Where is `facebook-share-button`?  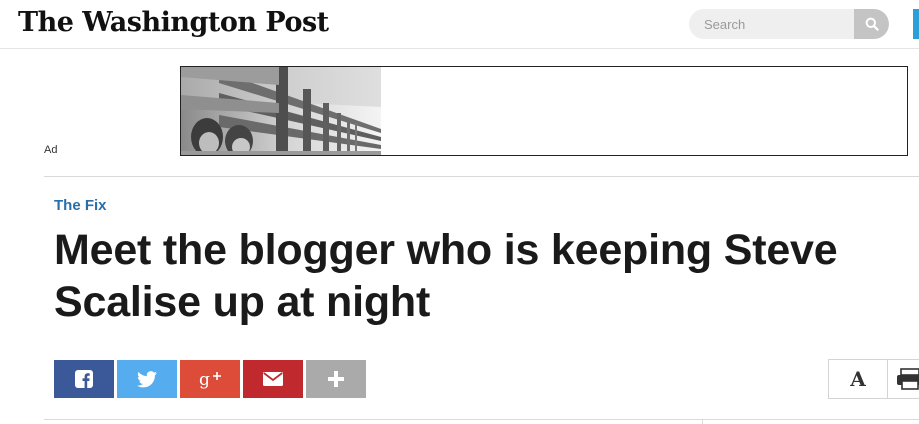 facebook-share-button is located at coordinates (84, 379).